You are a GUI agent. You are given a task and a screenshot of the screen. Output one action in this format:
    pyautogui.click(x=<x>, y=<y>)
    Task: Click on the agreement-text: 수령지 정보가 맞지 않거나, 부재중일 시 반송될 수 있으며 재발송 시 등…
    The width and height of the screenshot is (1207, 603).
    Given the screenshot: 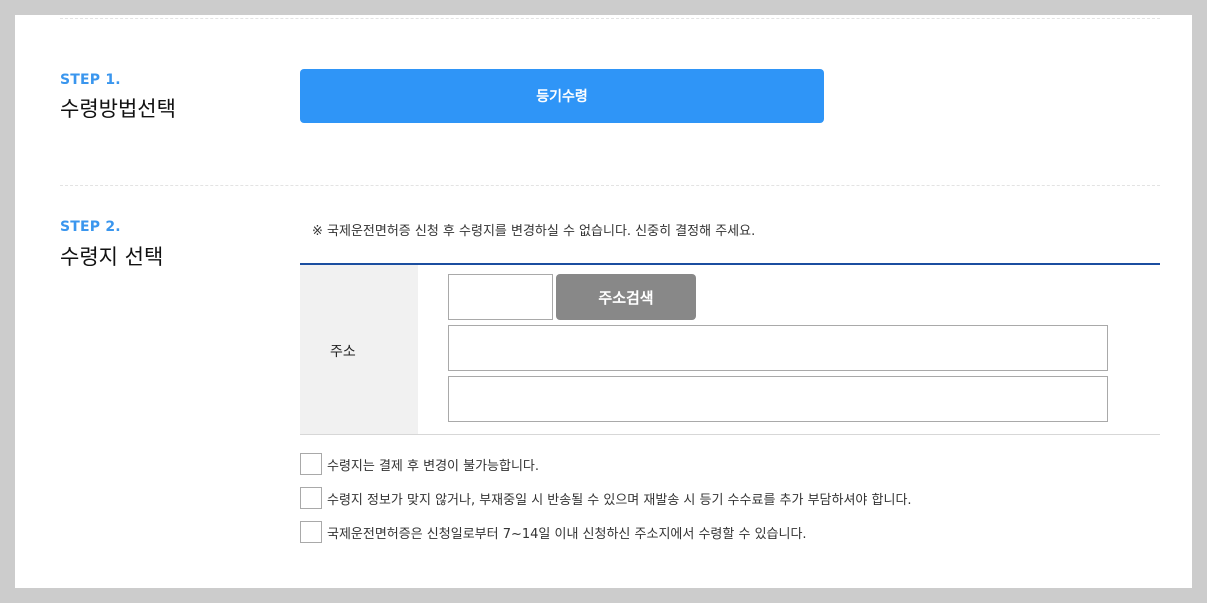 What is the action you would take?
    pyautogui.click(x=619, y=500)
    